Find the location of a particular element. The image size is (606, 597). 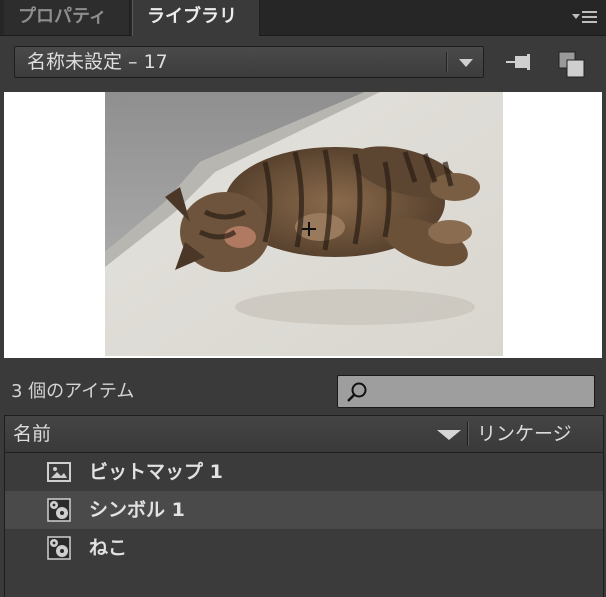

chevron-down-icon is located at coordinates (466, 63).